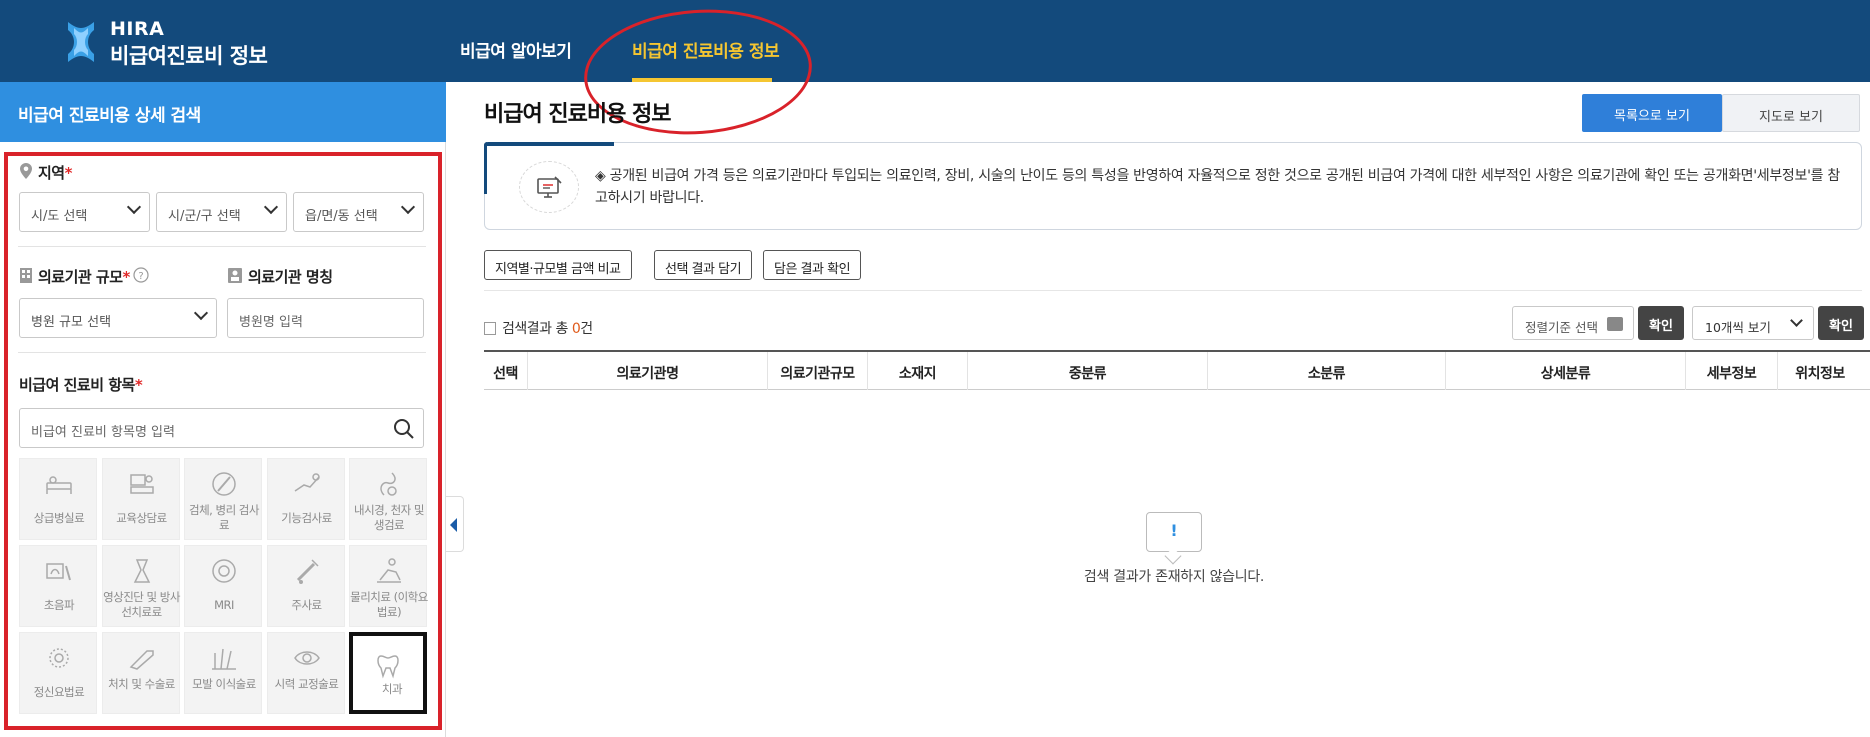 The width and height of the screenshot is (1870, 737). Describe the element at coordinates (224, 605) in the screenshot. I see `category-label: MRI` at that location.